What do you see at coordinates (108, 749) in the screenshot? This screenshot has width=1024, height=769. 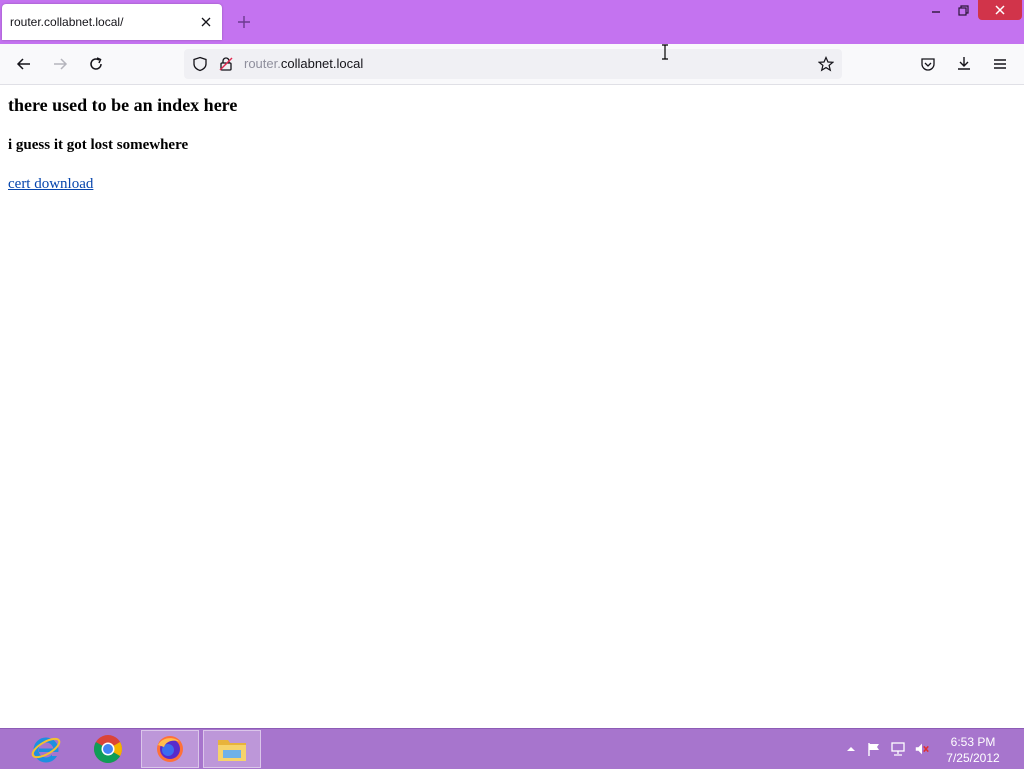 I see `chrome-icon` at bounding box center [108, 749].